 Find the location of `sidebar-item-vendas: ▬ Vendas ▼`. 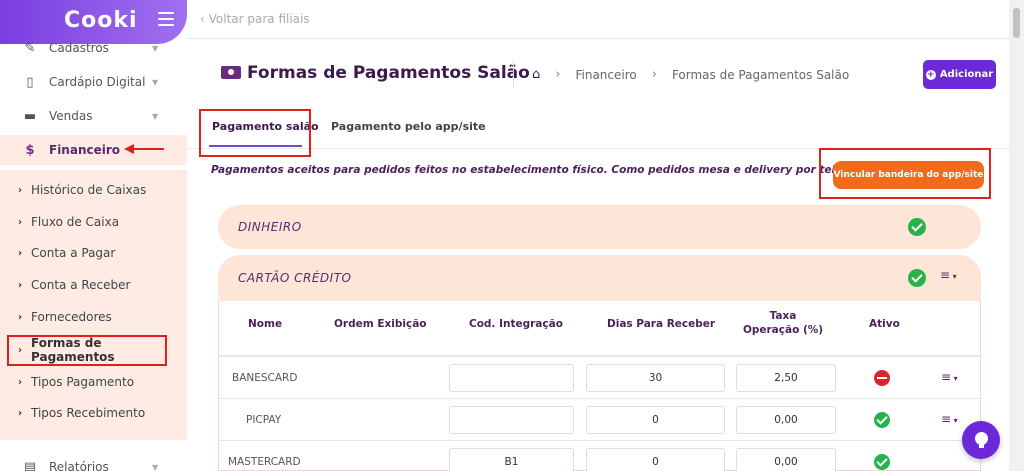

sidebar-item-vendas: ▬ Vendas ▼ is located at coordinates (93, 116).